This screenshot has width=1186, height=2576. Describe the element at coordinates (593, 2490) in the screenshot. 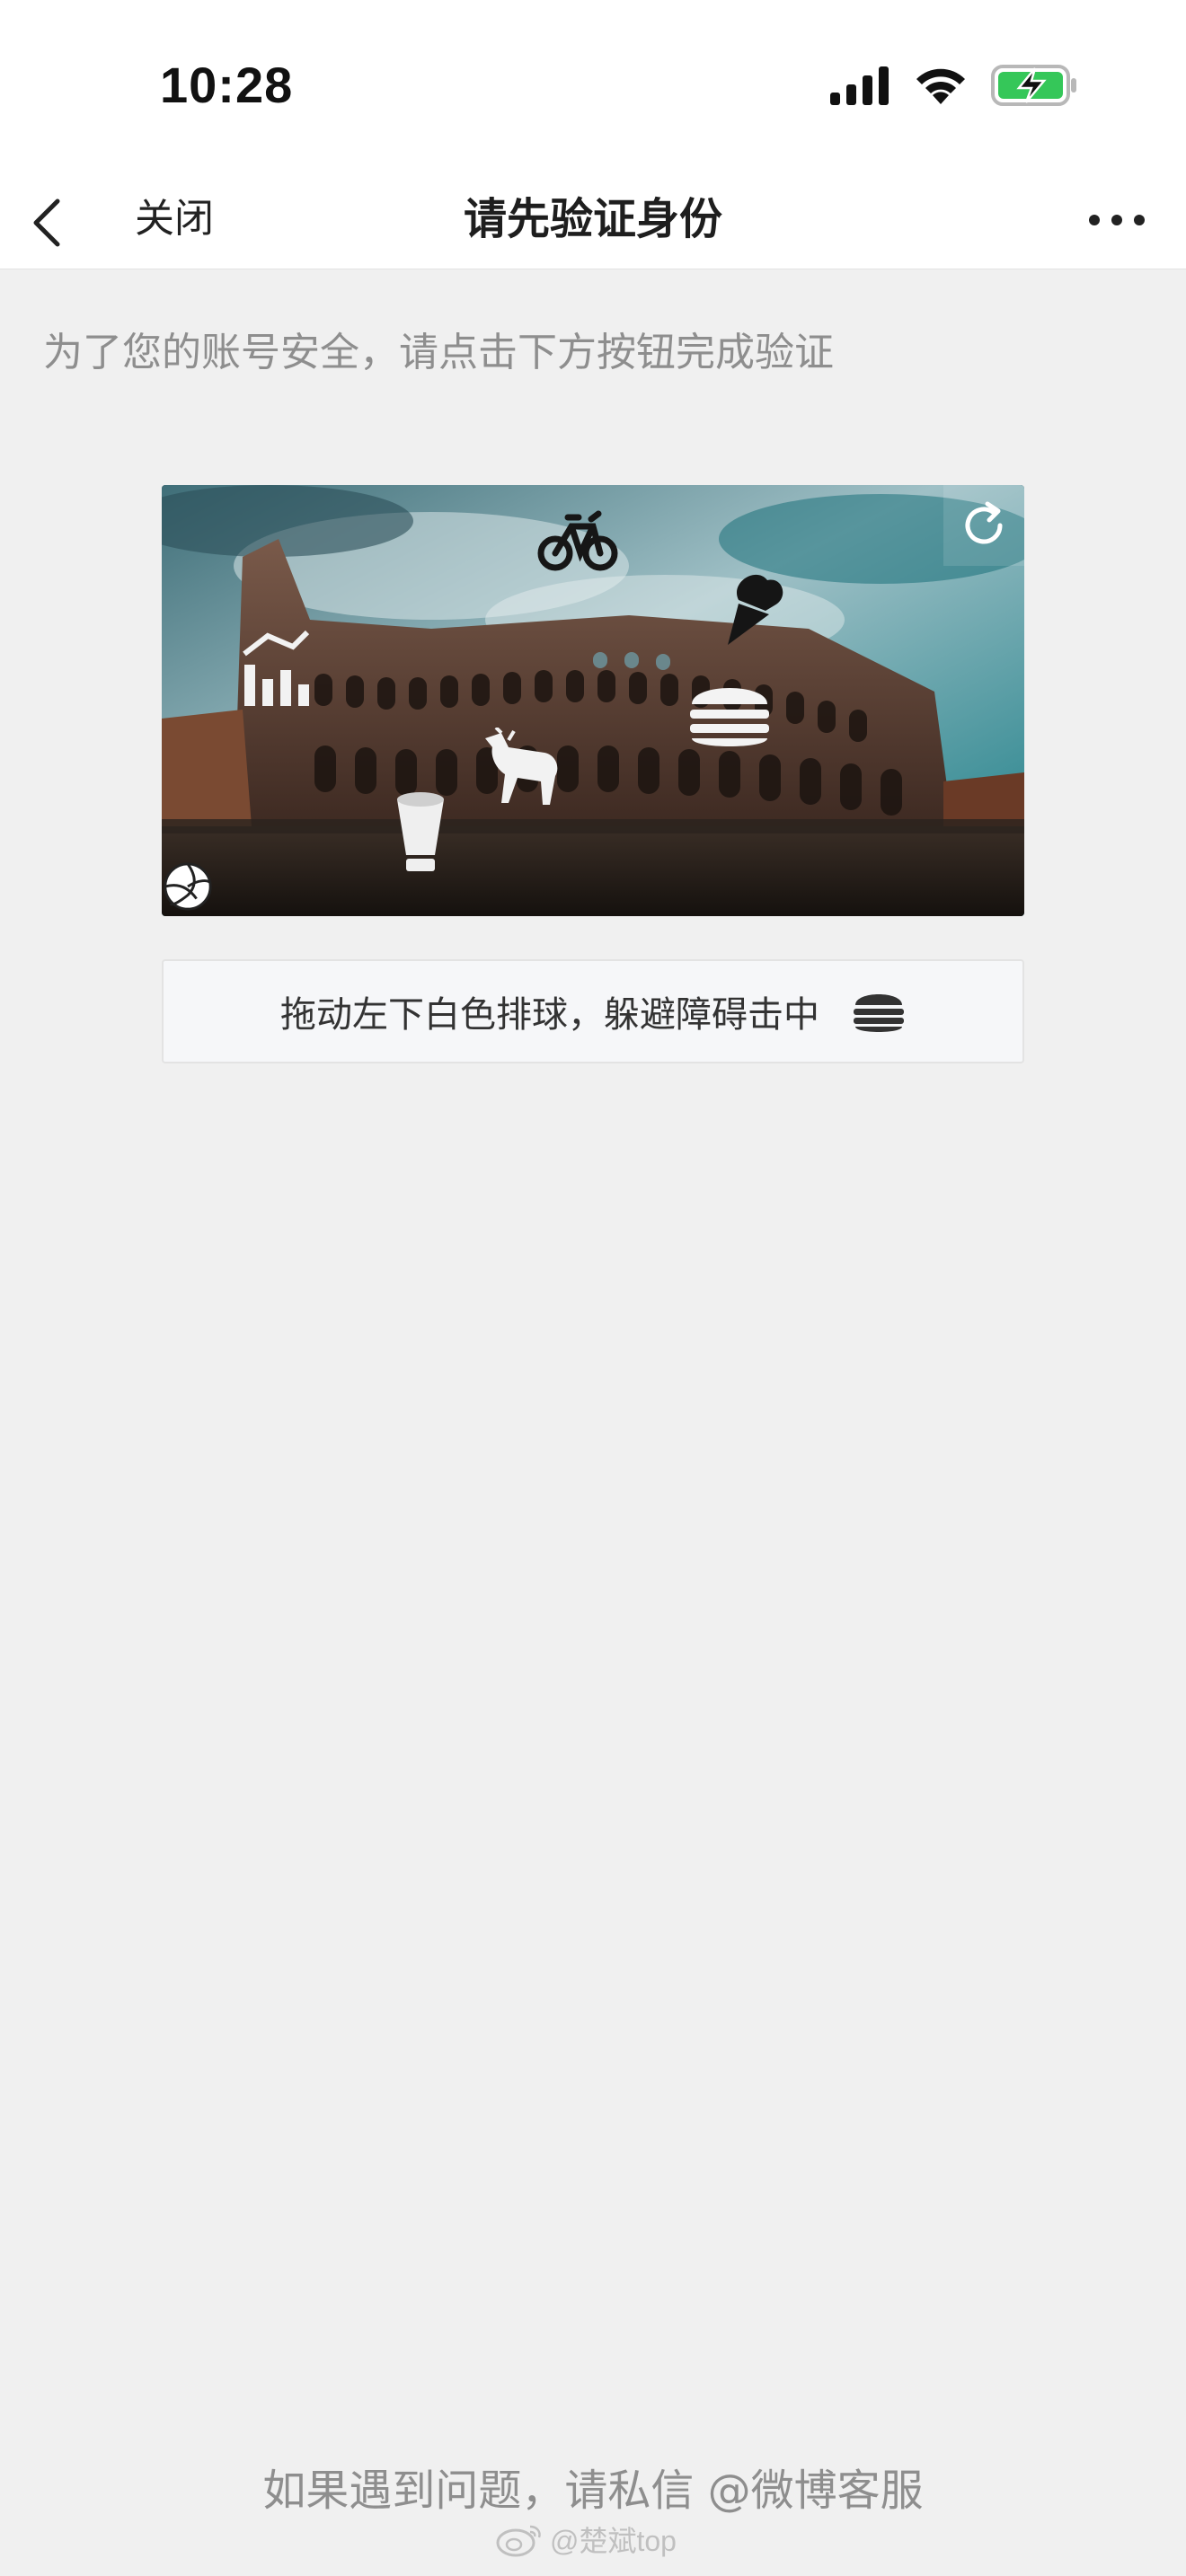

I see `footer-help-text: 如果遇到问题，请私信 @微博客服` at that location.